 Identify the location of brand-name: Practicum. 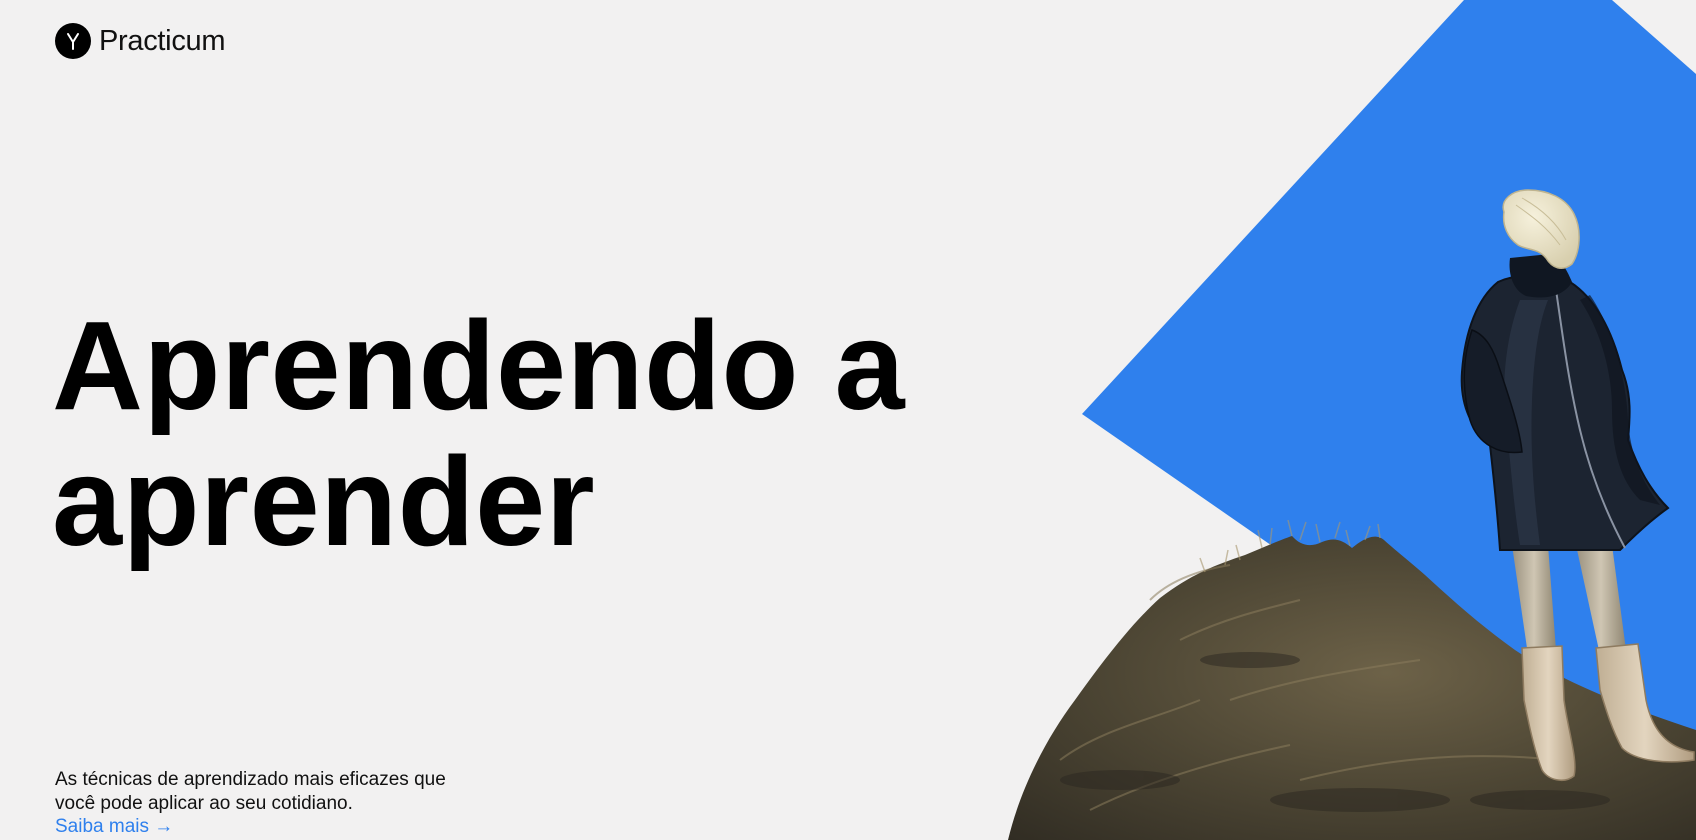
(162, 40).